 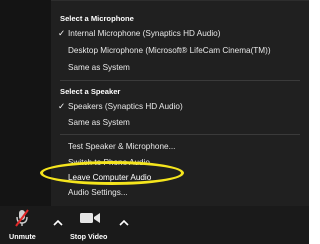 I want to click on video-options-caret-icon, so click(x=124, y=223).